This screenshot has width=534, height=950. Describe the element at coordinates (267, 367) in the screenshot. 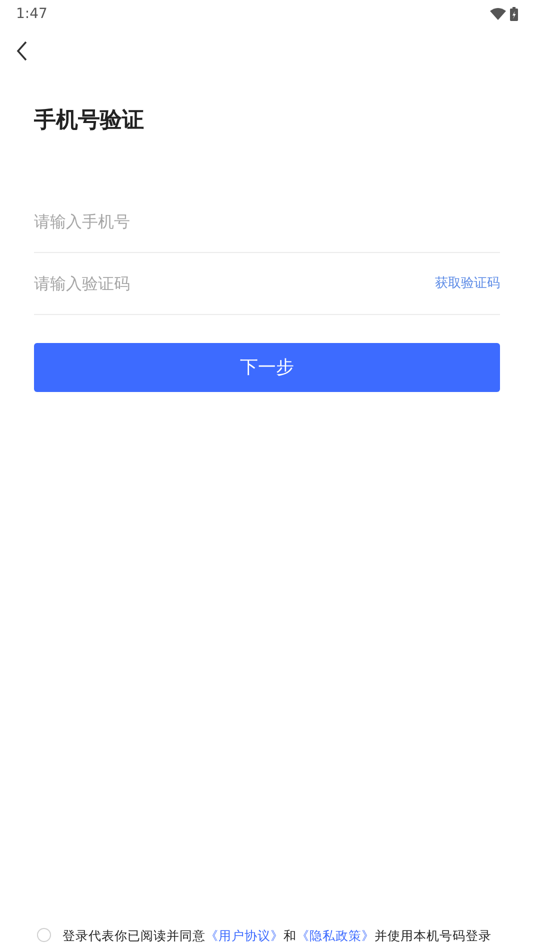

I see `next-button: 下一步` at that location.